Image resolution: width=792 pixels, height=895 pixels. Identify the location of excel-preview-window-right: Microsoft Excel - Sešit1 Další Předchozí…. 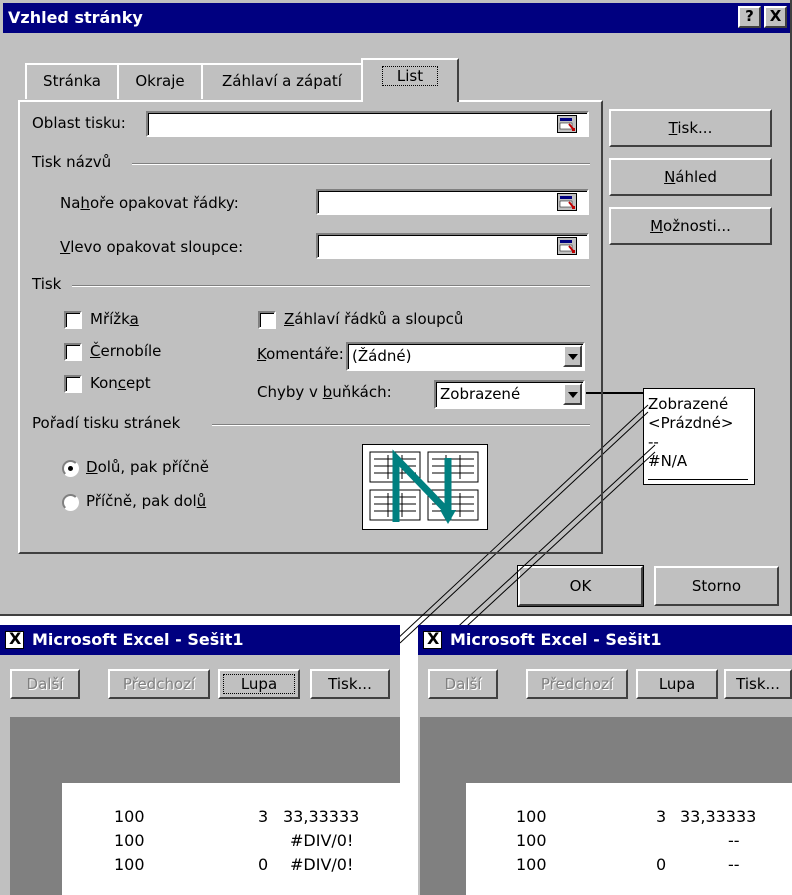
(605, 760).